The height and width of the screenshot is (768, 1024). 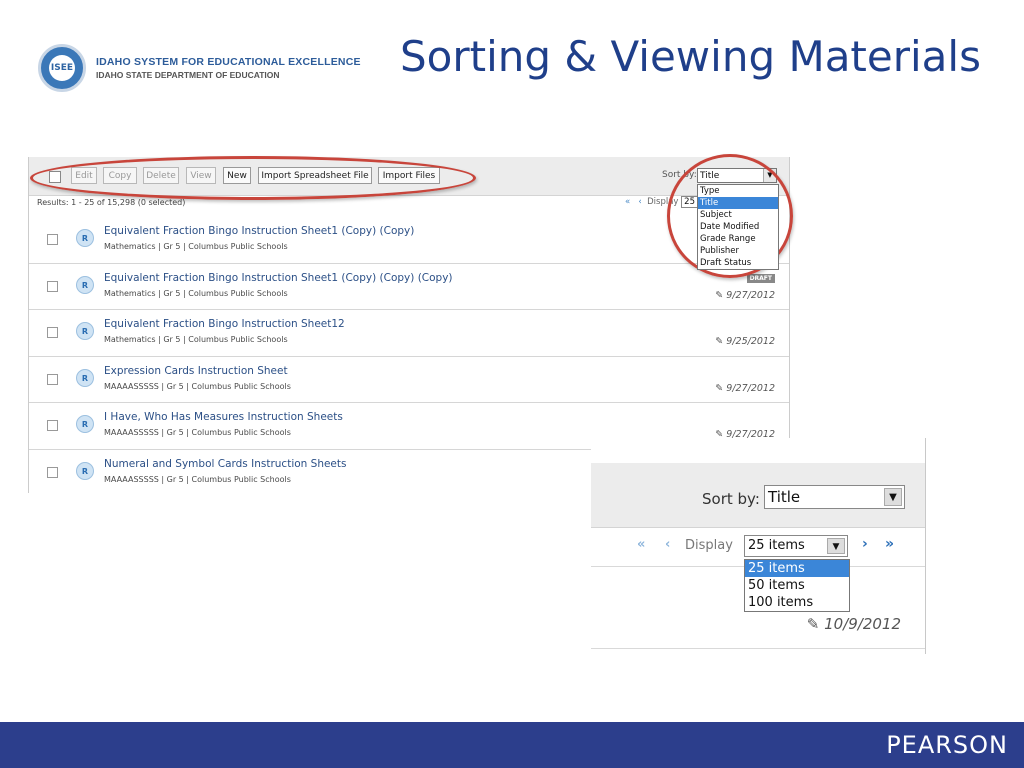 I want to click on seal-text: ISEE, so click(x=62, y=68).